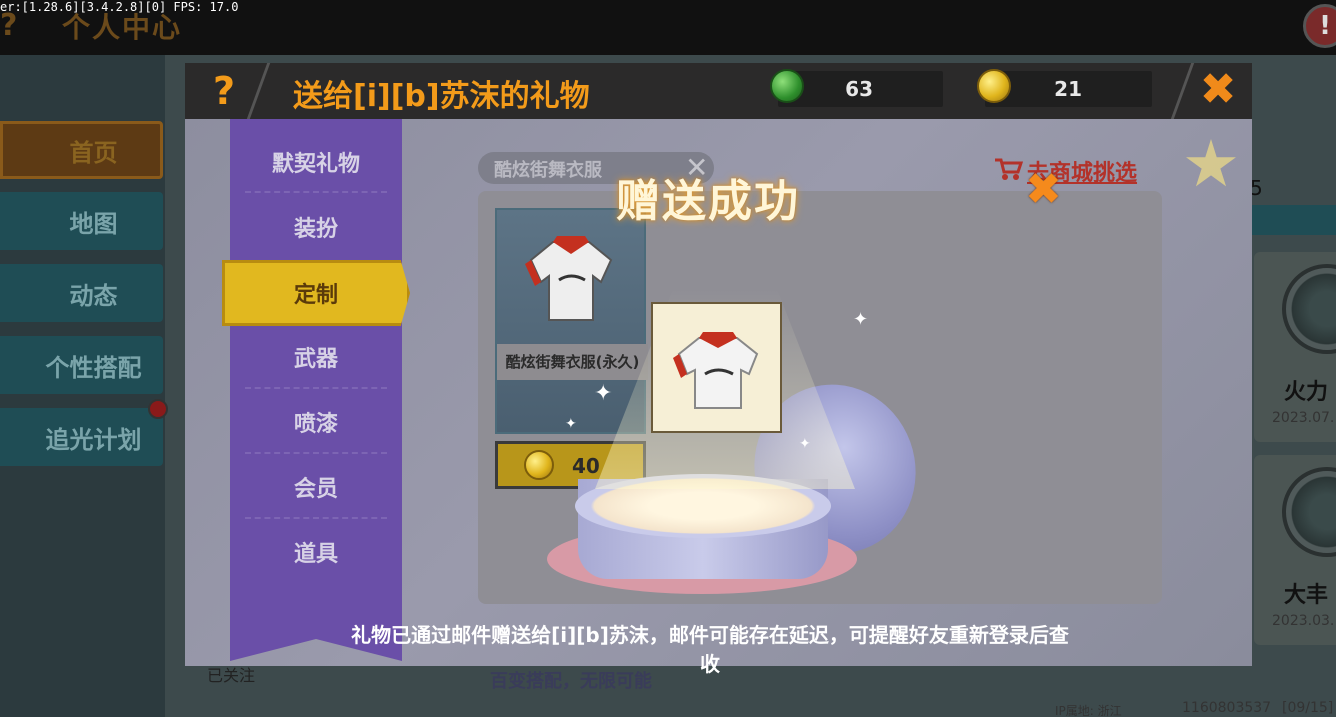  Describe the element at coordinates (859, 89) in the screenshot. I see `gem-value: 63` at that location.